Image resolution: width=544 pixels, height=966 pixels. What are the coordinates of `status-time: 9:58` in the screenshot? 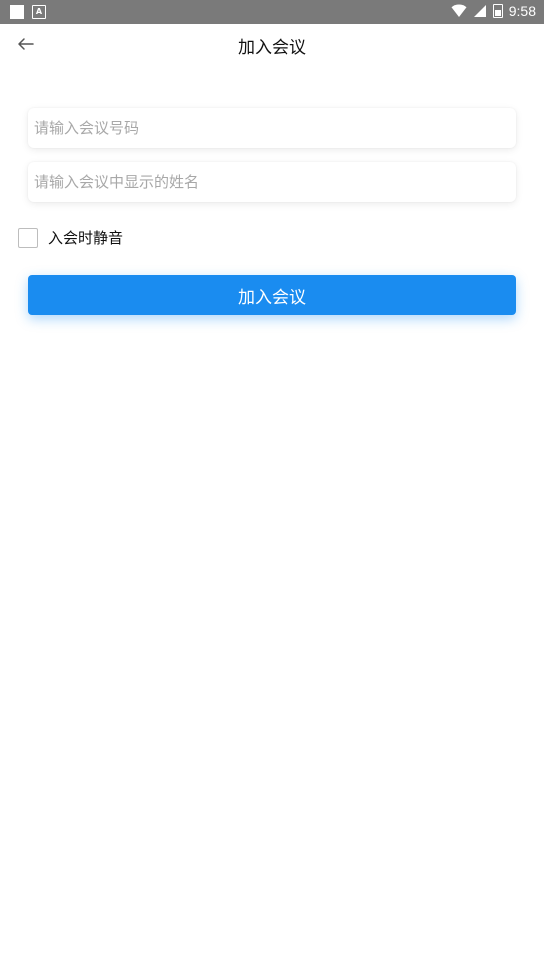 It's located at (522, 11).